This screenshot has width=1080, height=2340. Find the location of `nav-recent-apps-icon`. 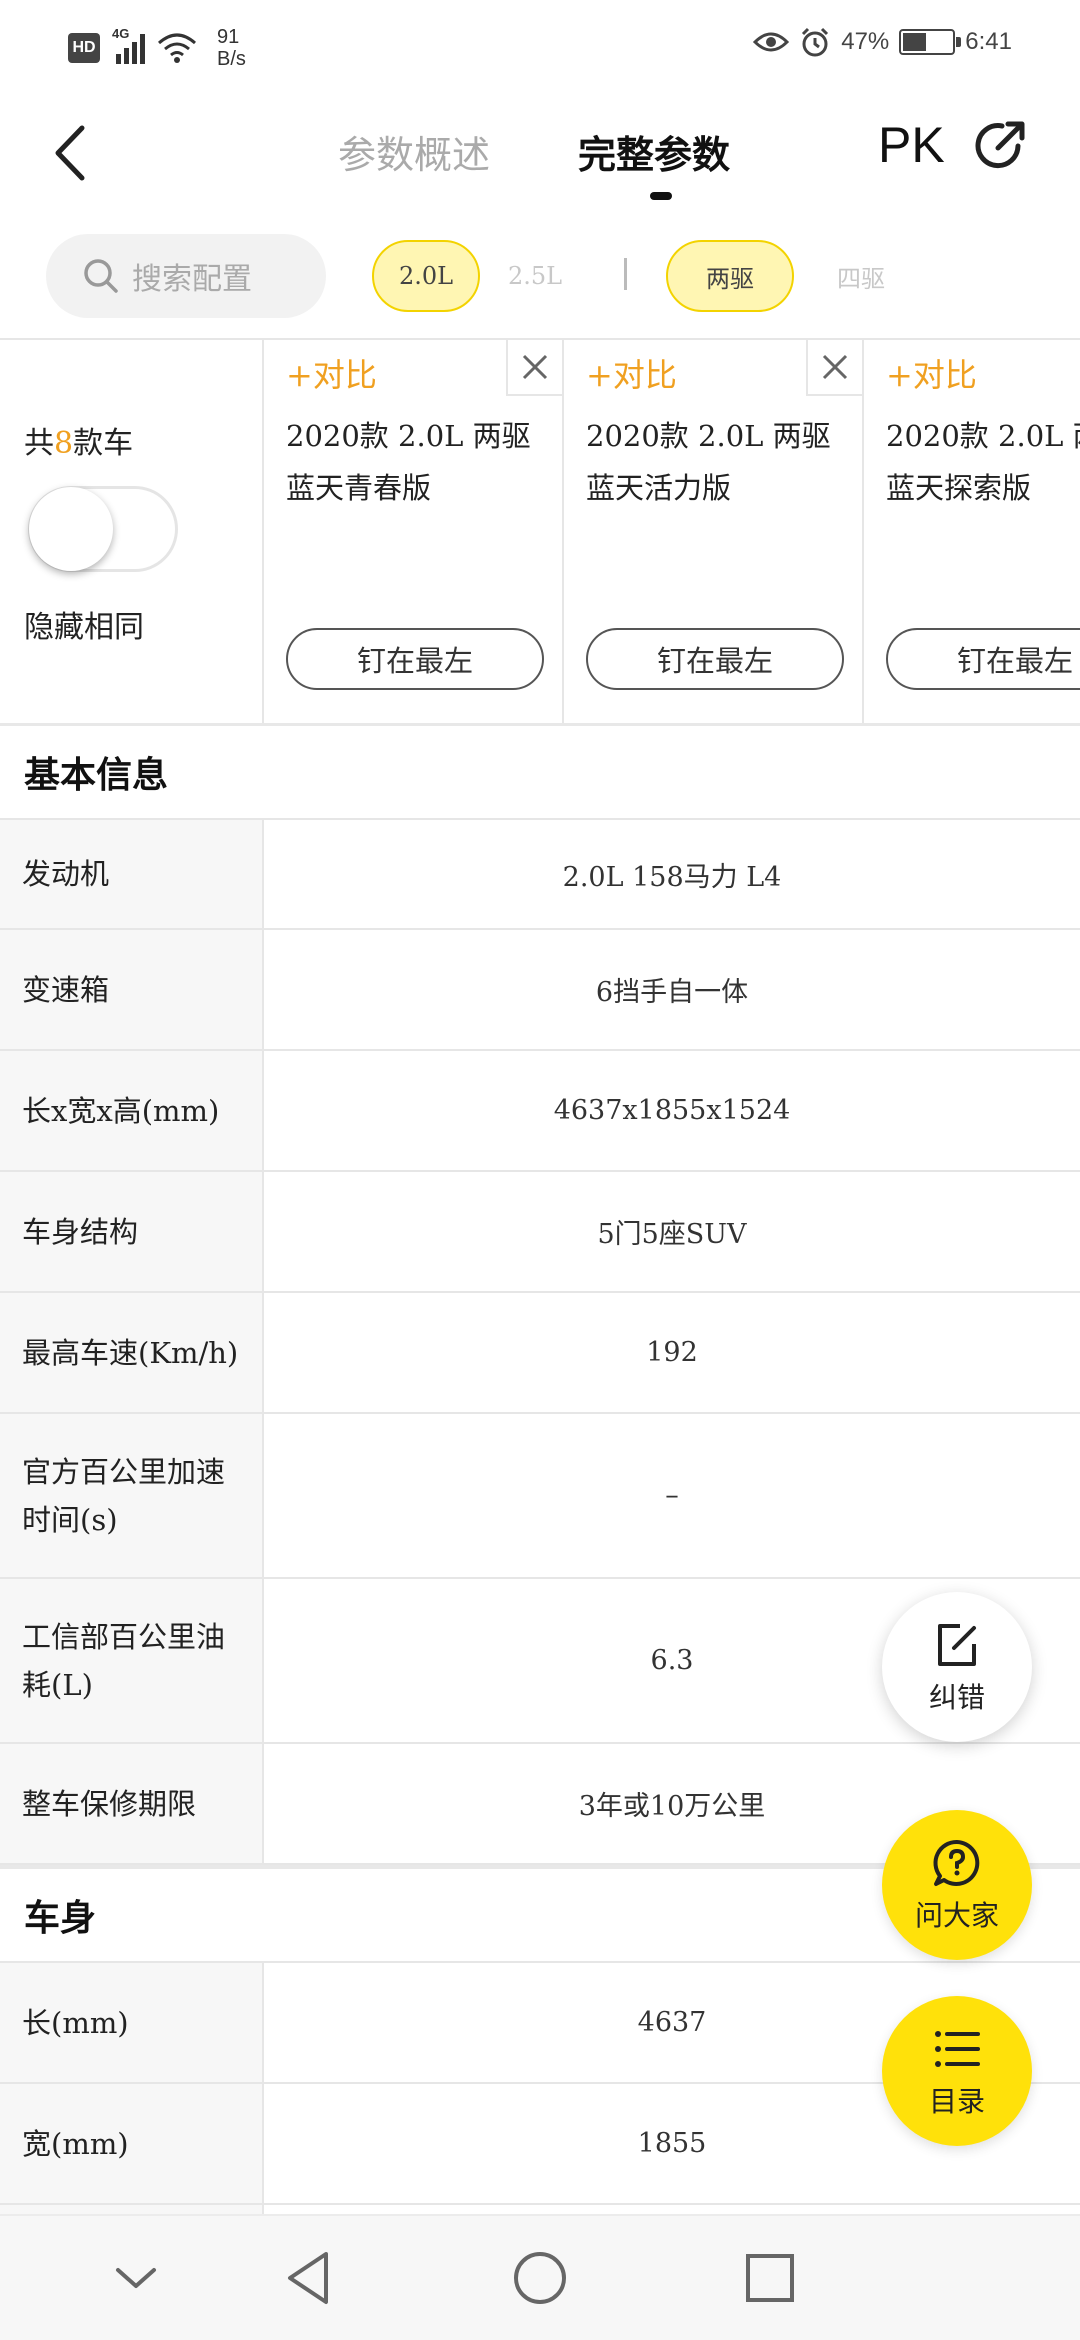

nav-recent-apps-icon is located at coordinates (770, 2278).